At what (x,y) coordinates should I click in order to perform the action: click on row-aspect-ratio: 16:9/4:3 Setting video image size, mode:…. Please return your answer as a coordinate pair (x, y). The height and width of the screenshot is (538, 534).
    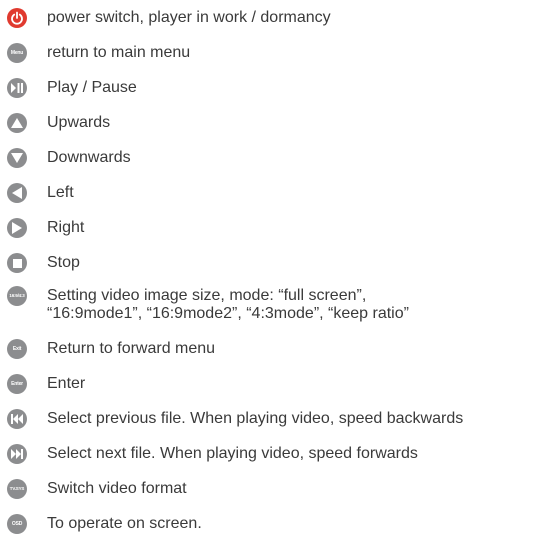
    Looking at the image, I should click on (267, 305).